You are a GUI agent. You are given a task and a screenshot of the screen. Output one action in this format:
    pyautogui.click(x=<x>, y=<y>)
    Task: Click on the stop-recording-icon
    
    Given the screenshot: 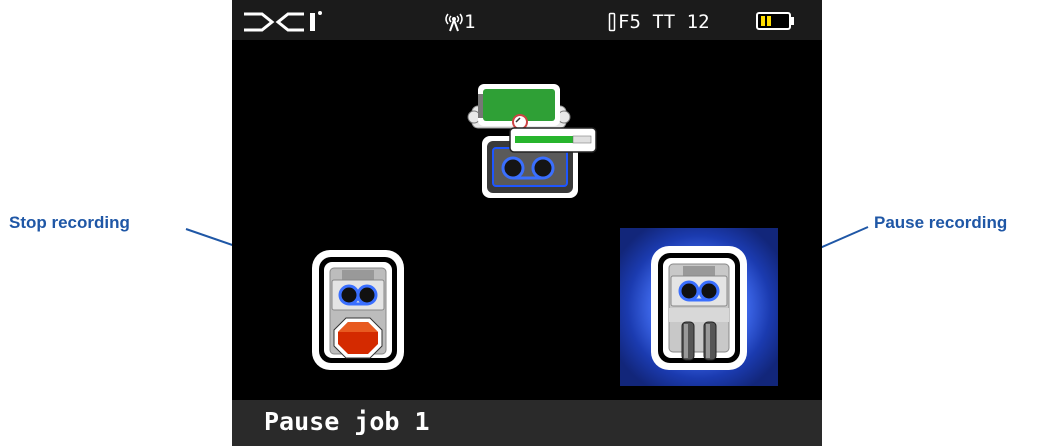 What is the action you would take?
    pyautogui.click(x=358, y=310)
    